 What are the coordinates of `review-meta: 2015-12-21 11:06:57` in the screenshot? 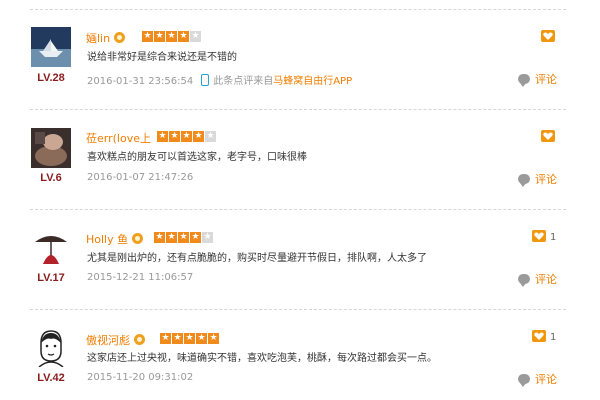 It's located at (140, 277).